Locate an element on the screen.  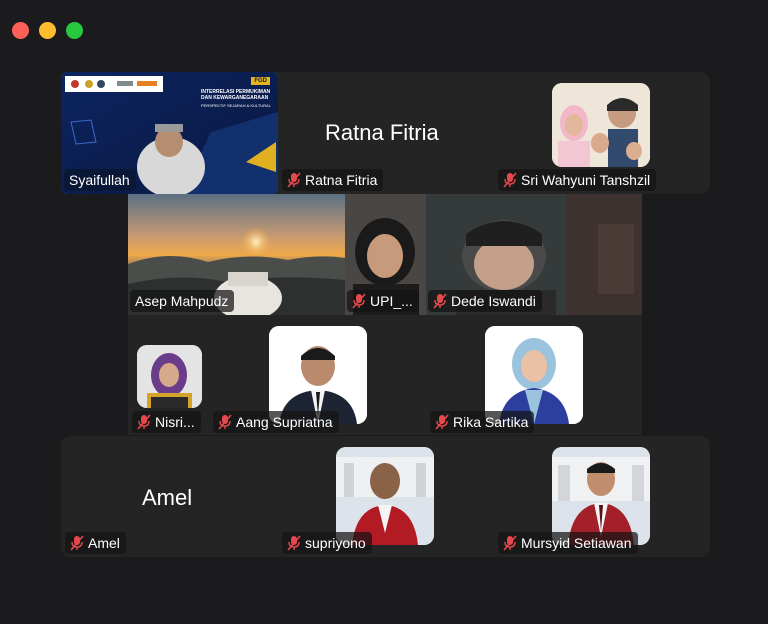
name-text: Ratna Fitria is located at coordinates (341, 180).